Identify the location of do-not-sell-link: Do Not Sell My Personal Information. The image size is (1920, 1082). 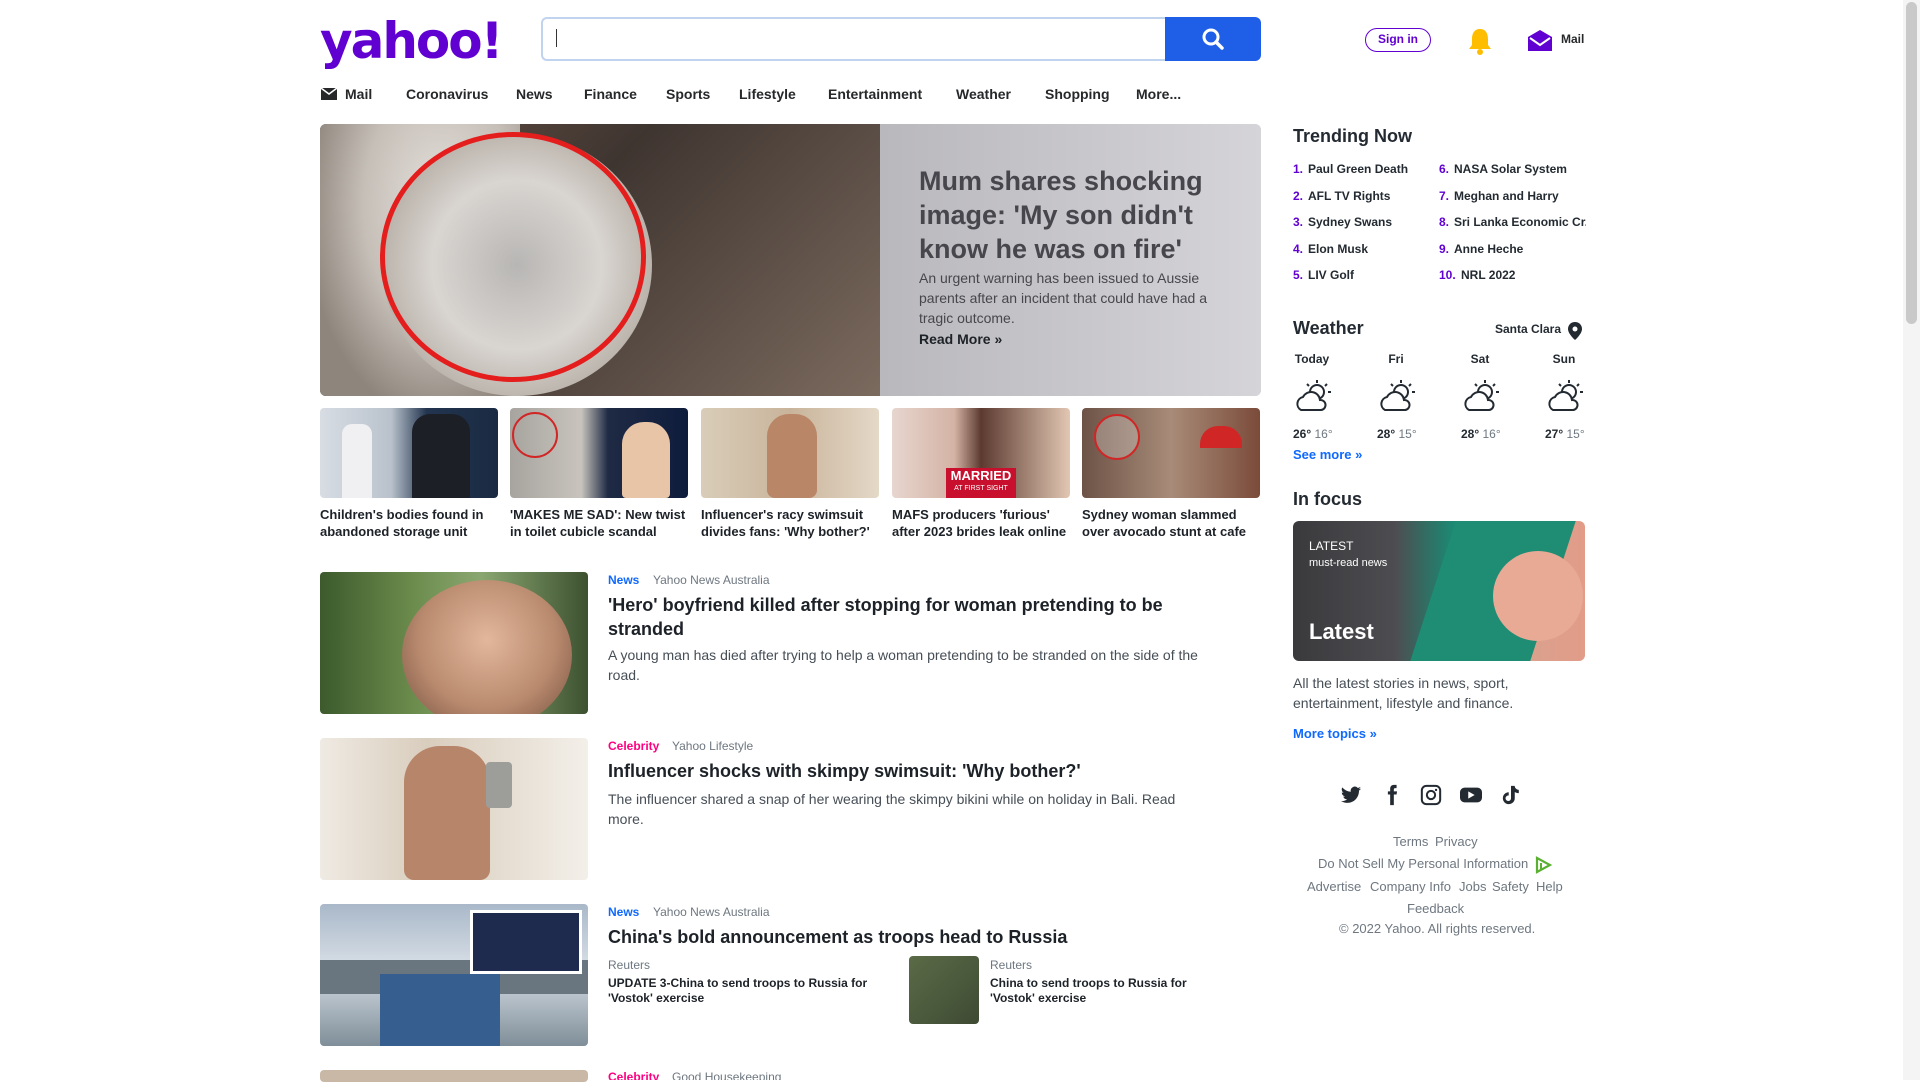
(1423, 863).